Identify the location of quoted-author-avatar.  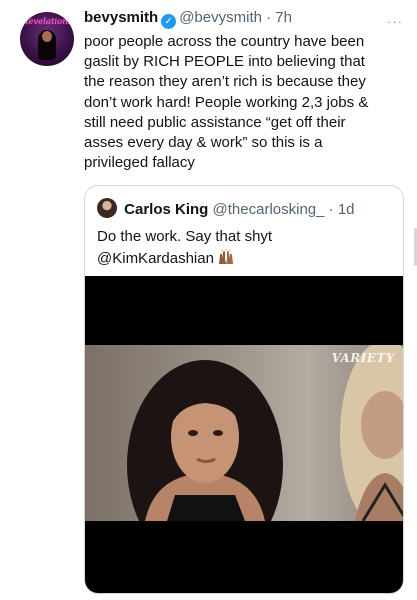
(107, 208).